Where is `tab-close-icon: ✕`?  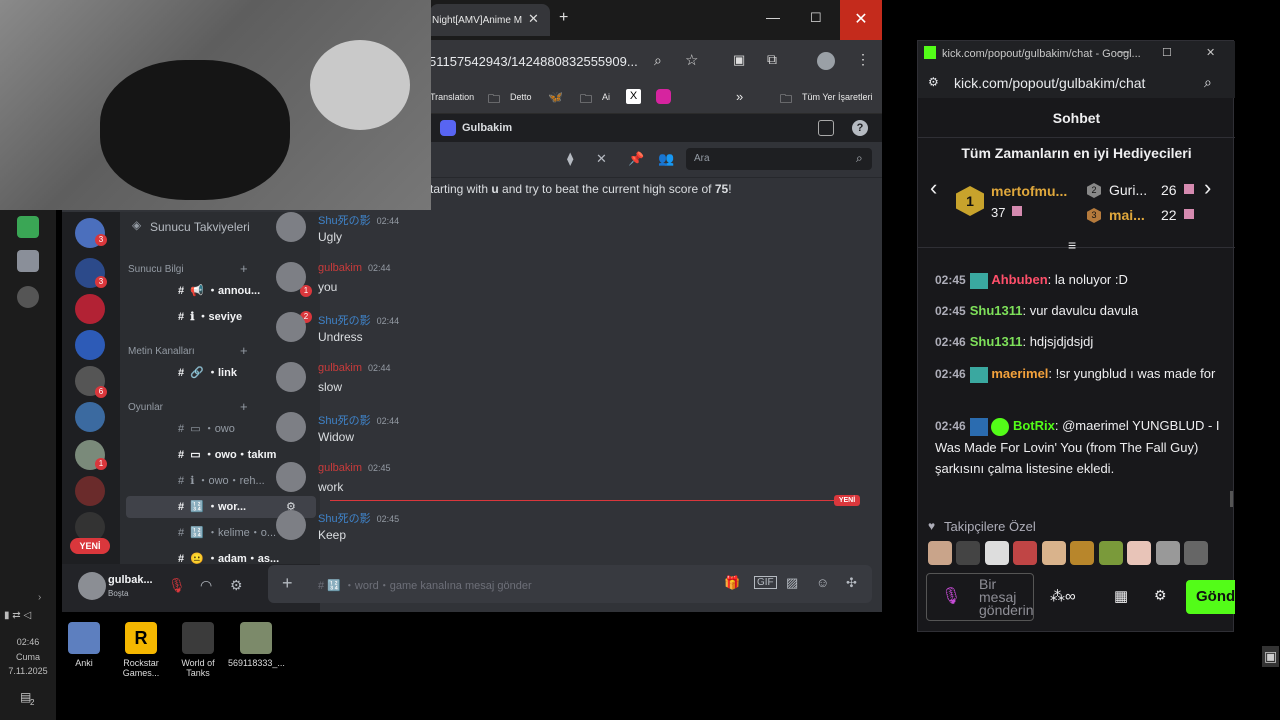 tab-close-icon: ✕ is located at coordinates (533, 19).